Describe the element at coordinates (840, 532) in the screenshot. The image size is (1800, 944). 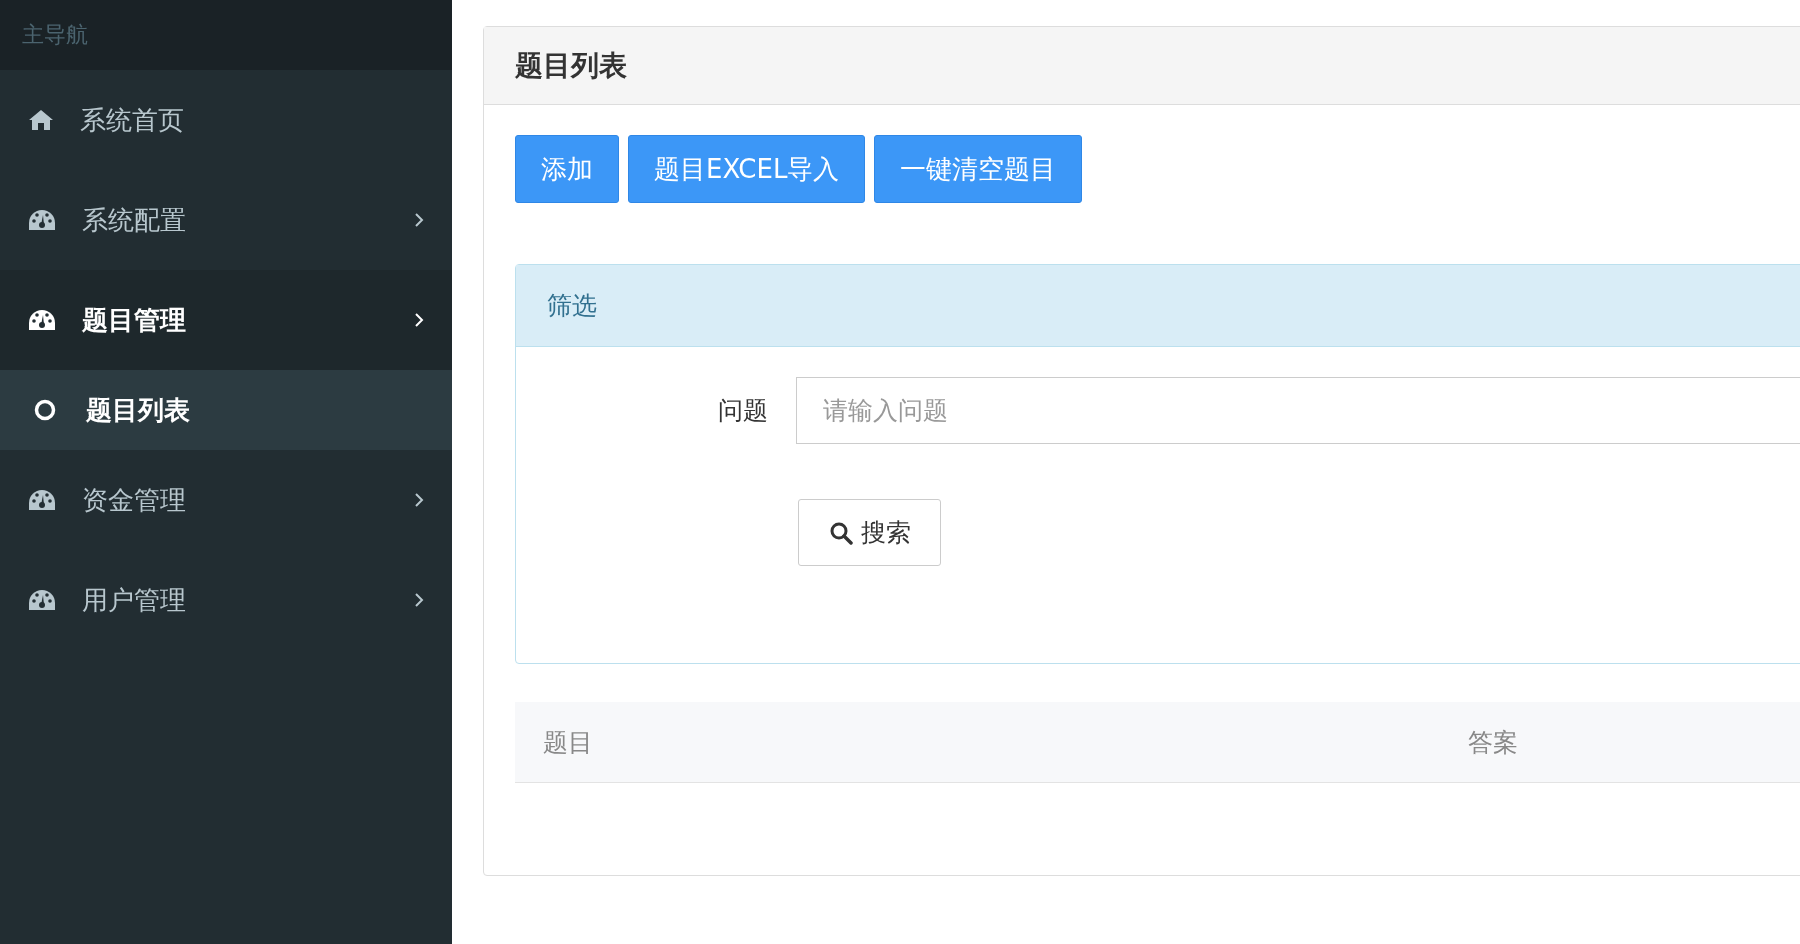
I see `search-icon` at that location.